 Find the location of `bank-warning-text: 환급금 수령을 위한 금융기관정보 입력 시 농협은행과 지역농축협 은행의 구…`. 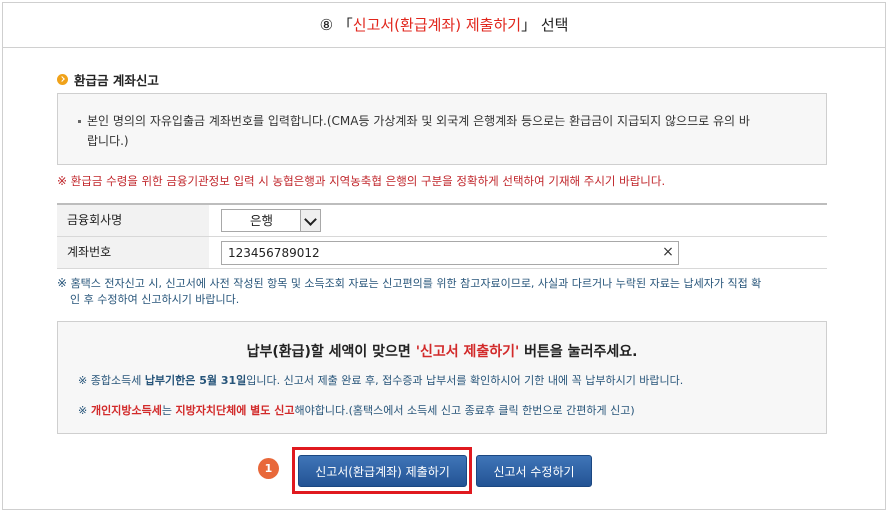

bank-warning-text: 환급금 수령을 위한 금융기관정보 입력 시 농협은행과 지역농축협 은행의 구… is located at coordinates (368, 181).